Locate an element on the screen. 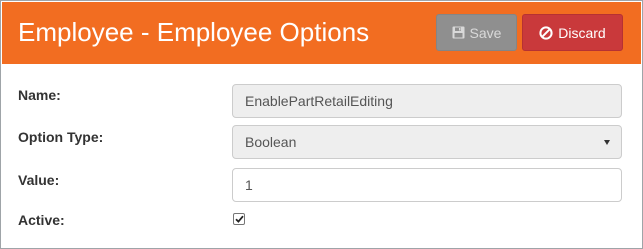 The image size is (643, 249). checkmark-icon is located at coordinates (239, 219).